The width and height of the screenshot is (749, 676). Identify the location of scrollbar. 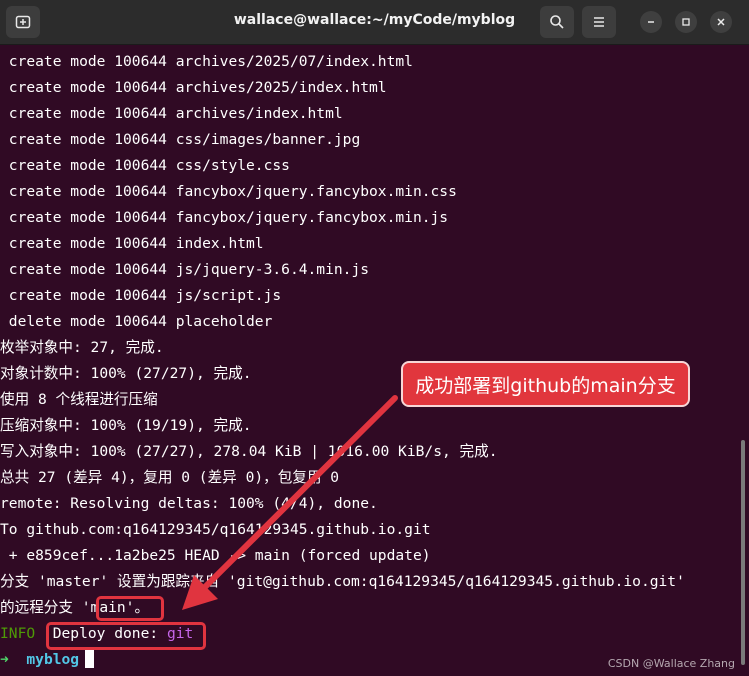
(743, 552).